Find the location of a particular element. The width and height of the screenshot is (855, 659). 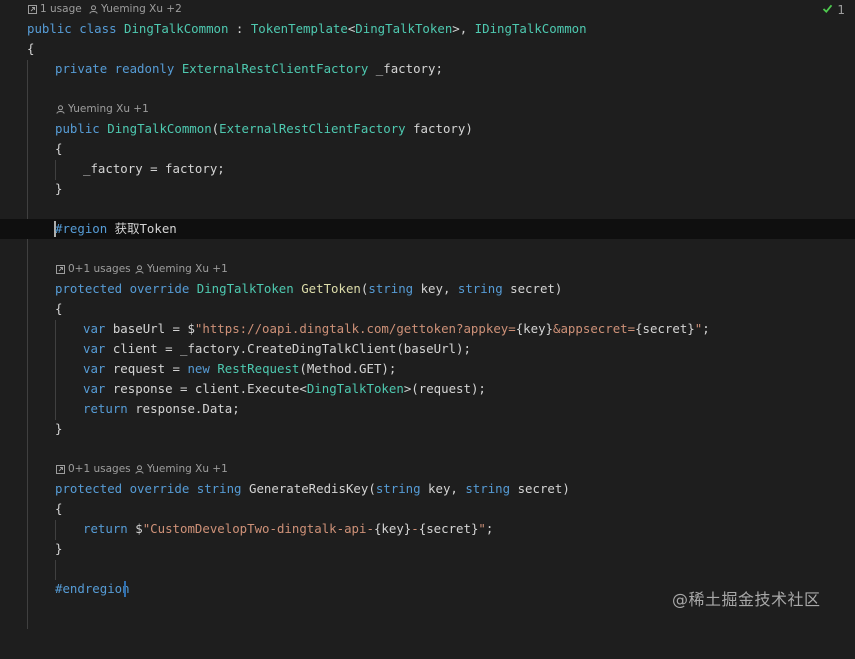

code-line: _factory = factory; is located at coordinates (427, 169).